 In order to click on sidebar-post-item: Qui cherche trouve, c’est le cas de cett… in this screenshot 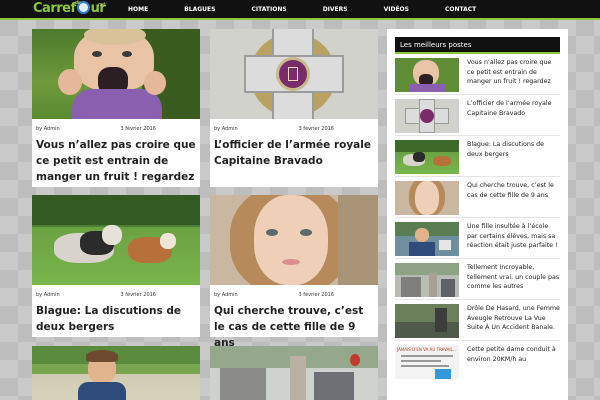, I will do `click(477, 197)`.